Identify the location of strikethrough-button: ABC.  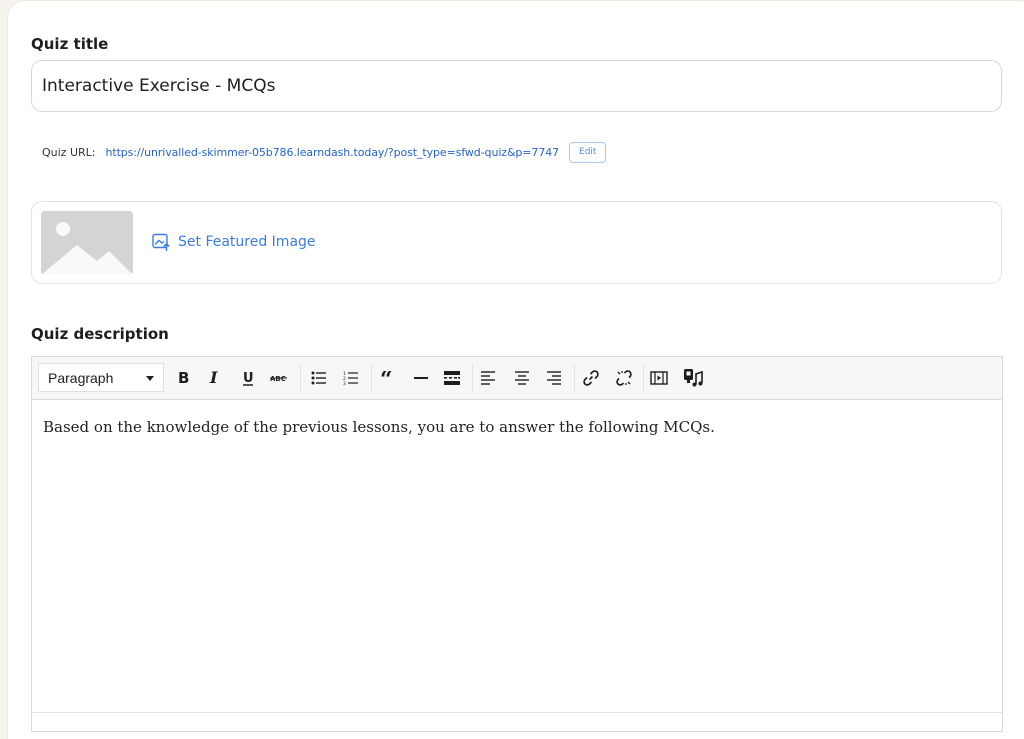
(279, 378).